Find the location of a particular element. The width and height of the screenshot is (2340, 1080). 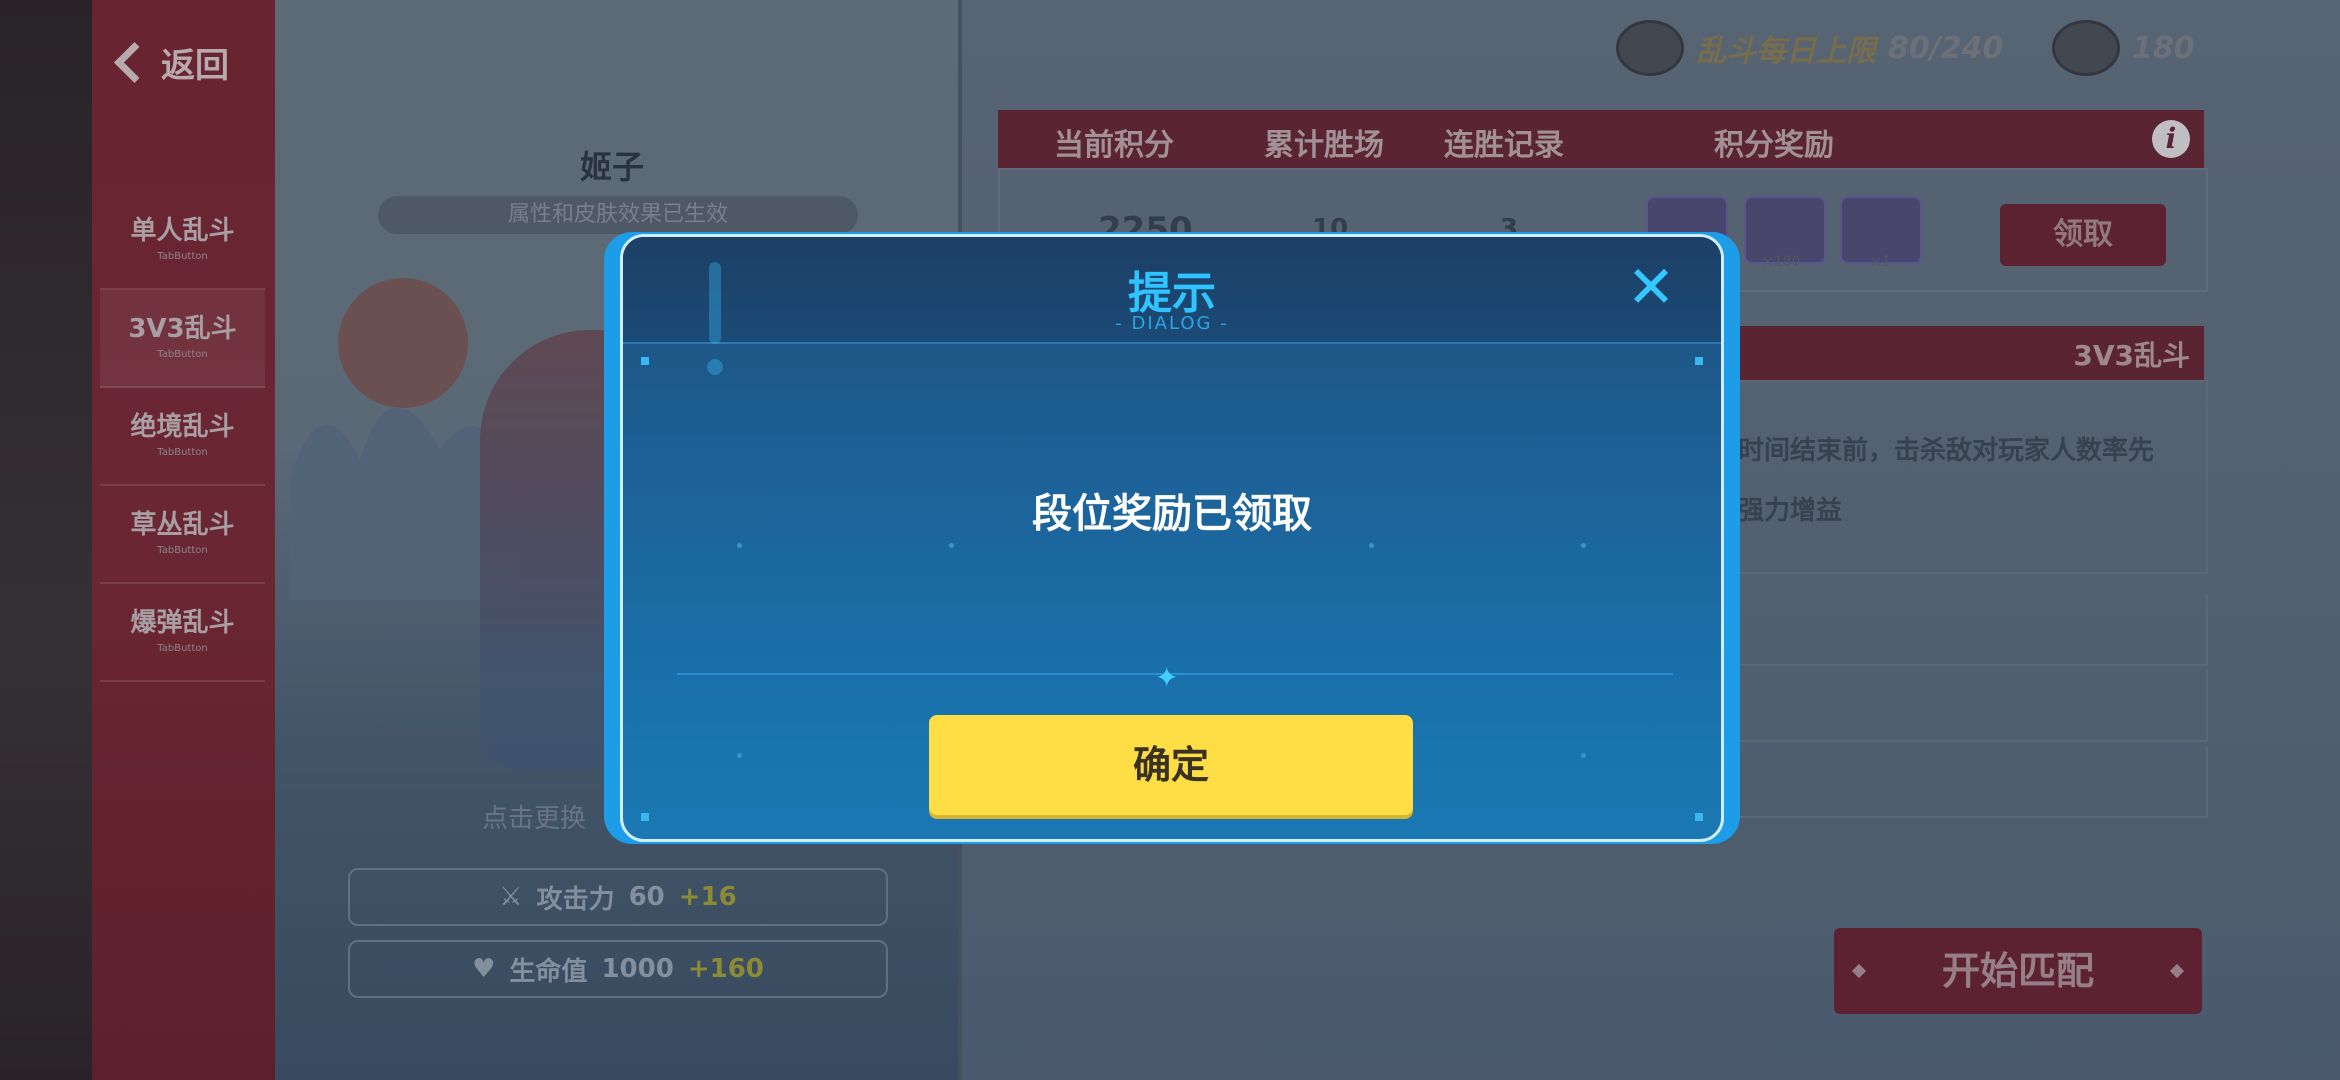

dialog-header: 提示 - DIALOG - ✕ is located at coordinates (1172, 306).